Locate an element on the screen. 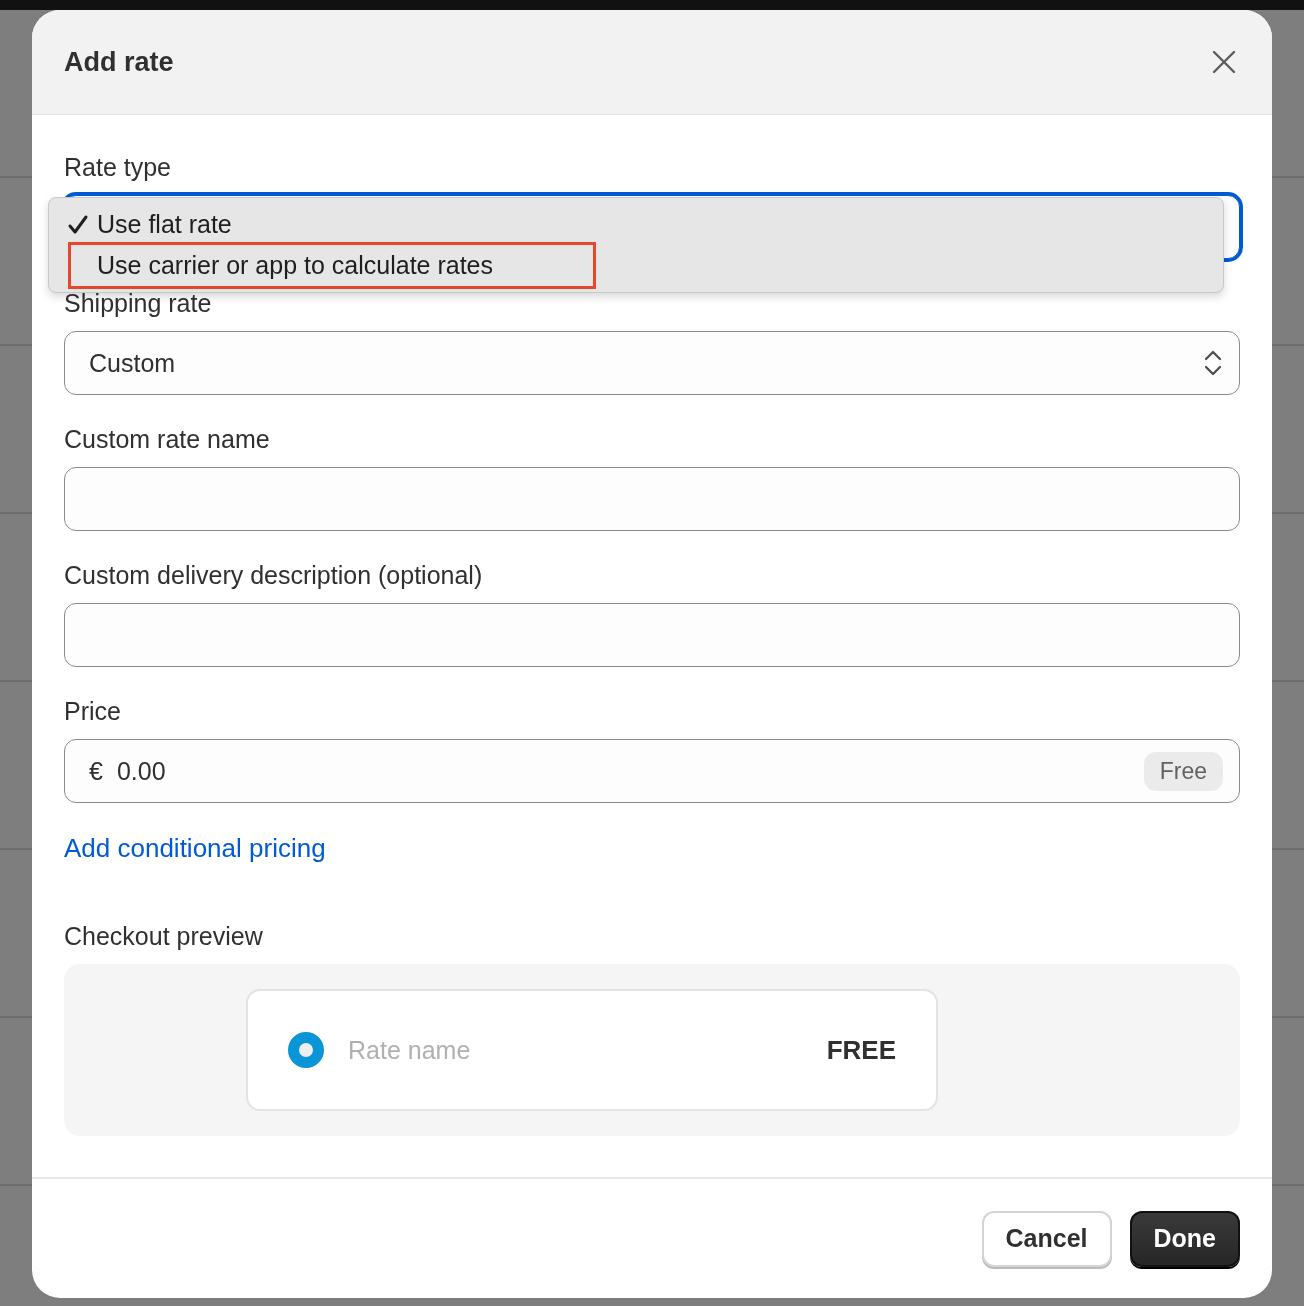  chevron-up-down-icon is located at coordinates (1213, 363).